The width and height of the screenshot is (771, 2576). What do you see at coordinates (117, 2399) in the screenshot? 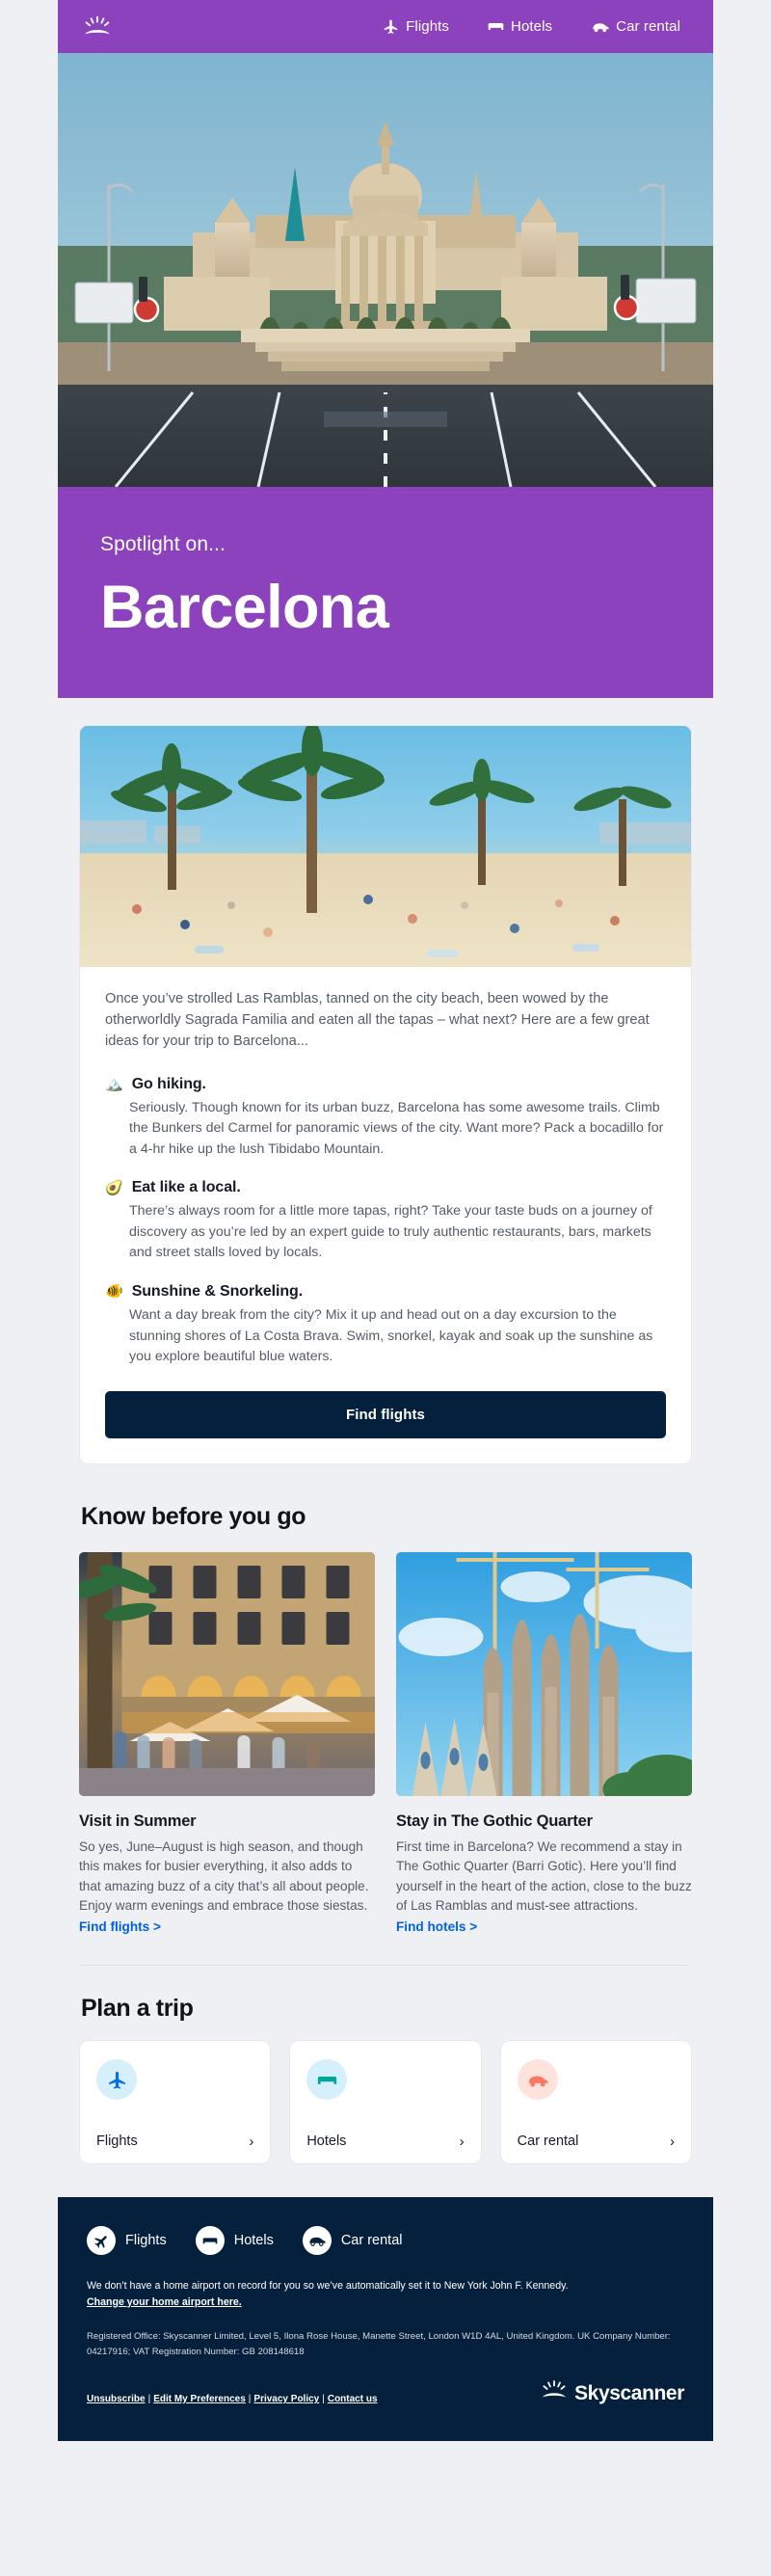
I see `unsubscribe-link: Unsubscribe` at bounding box center [117, 2399].